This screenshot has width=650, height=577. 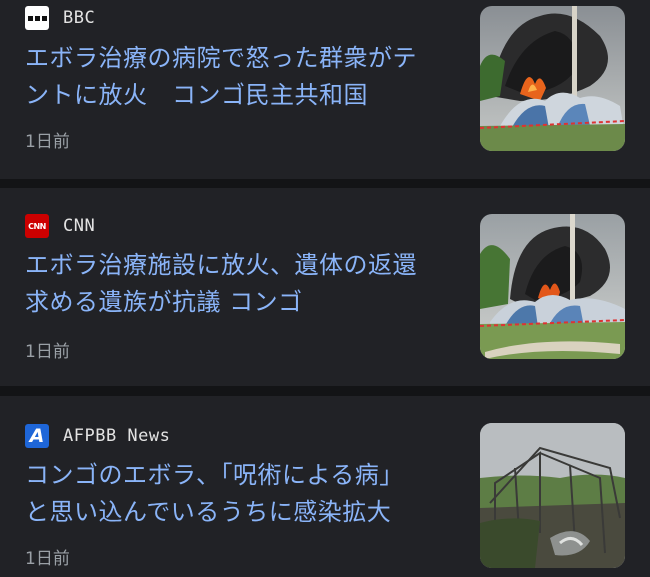 What do you see at coordinates (60, 226) in the screenshot?
I see `source-row: CNN CNN` at bounding box center [60, 226].